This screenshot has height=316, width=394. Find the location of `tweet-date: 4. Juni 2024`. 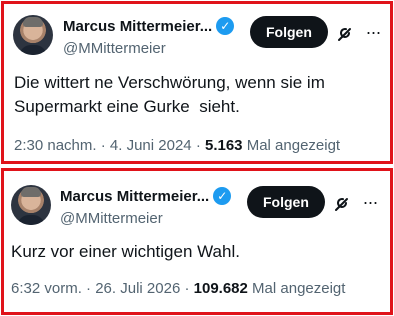

tweet-date: 4. Juni 2024 is located at coordinates (151, 145).